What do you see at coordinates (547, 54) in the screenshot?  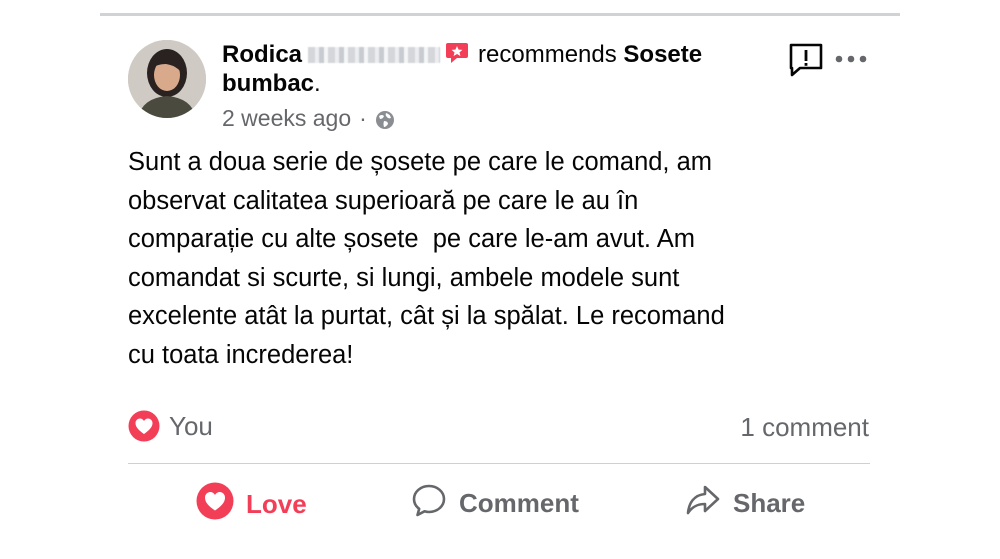 I see `recommends-verb: recommends` at bounding box center [547, 54].